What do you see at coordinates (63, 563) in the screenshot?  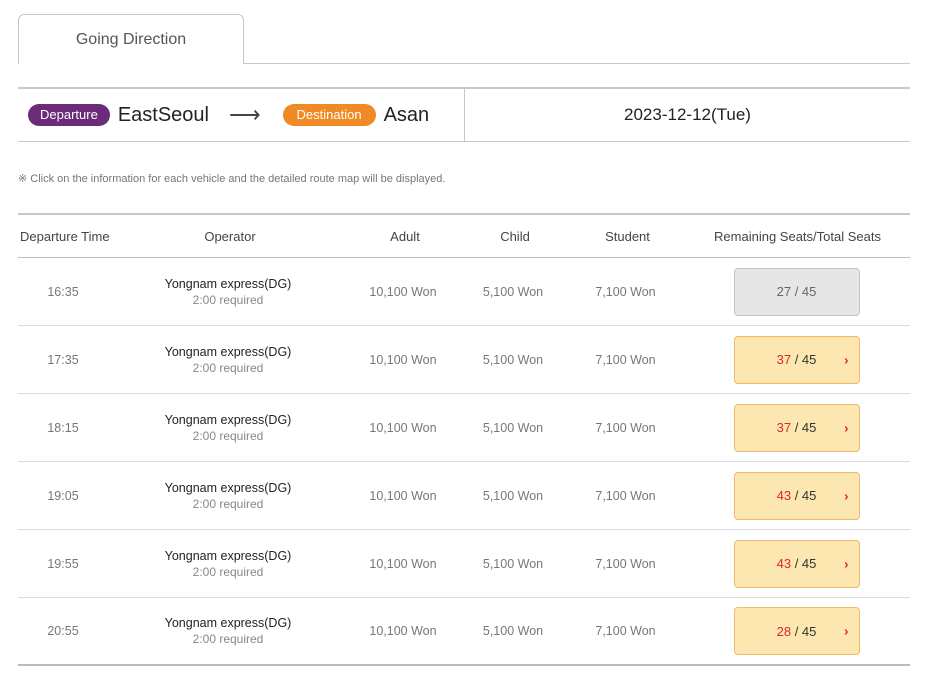 I see `departure-time: 19:55` at bounding box center [63, 563].